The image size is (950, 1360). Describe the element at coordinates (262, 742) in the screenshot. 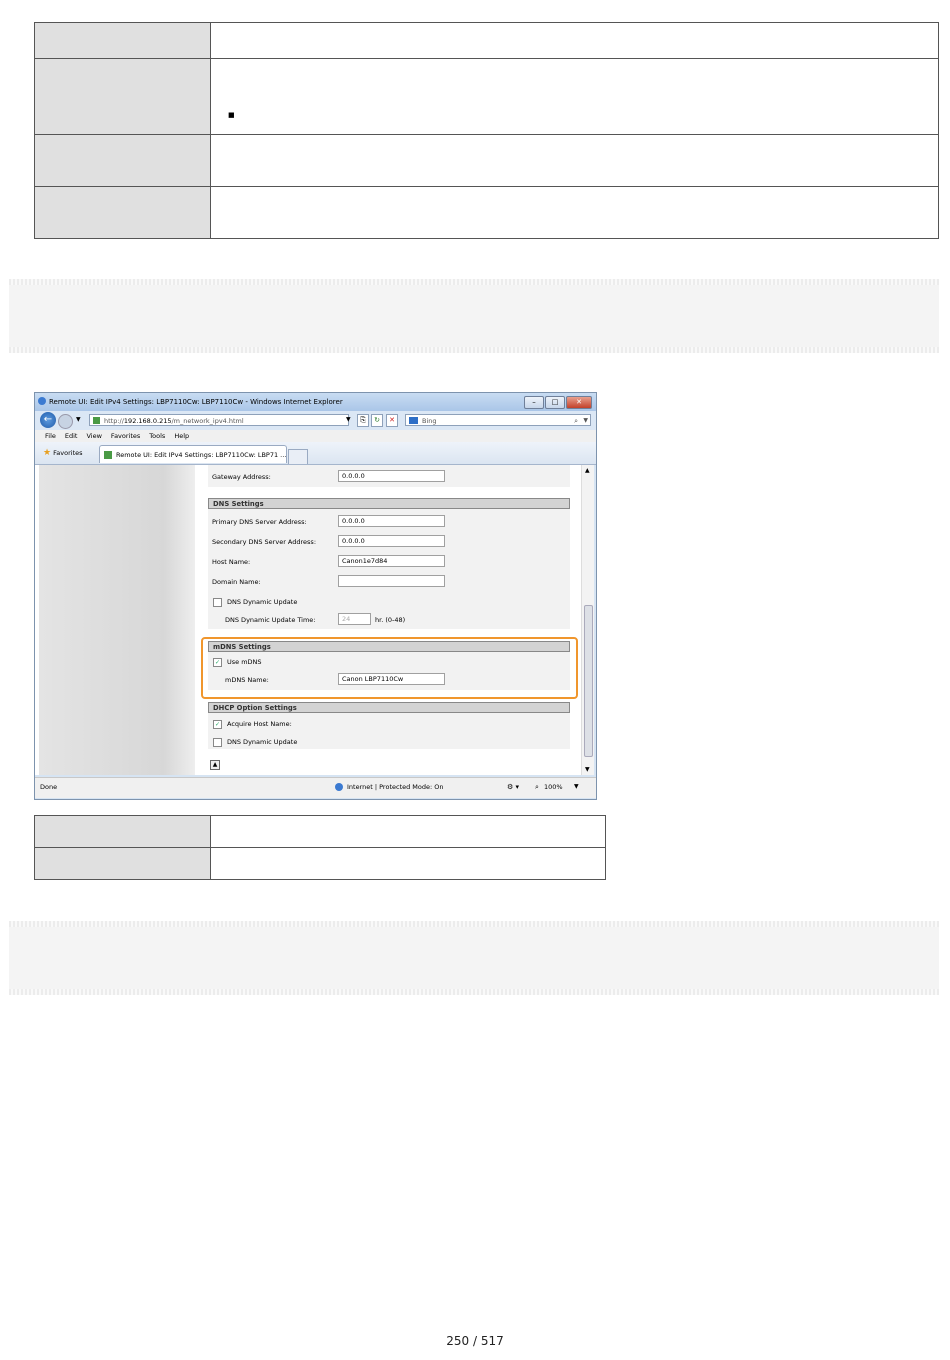

I see `dhcp-dns-update-label: DNS Dynamic Update` at that location.